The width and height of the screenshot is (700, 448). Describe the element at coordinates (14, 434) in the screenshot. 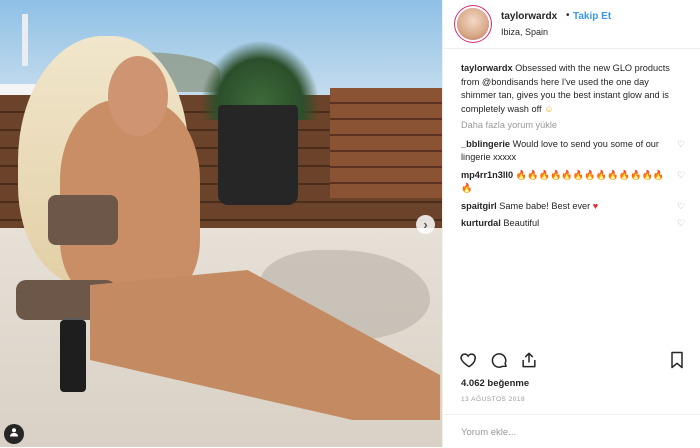

I see `user-tag-icon` at that location.